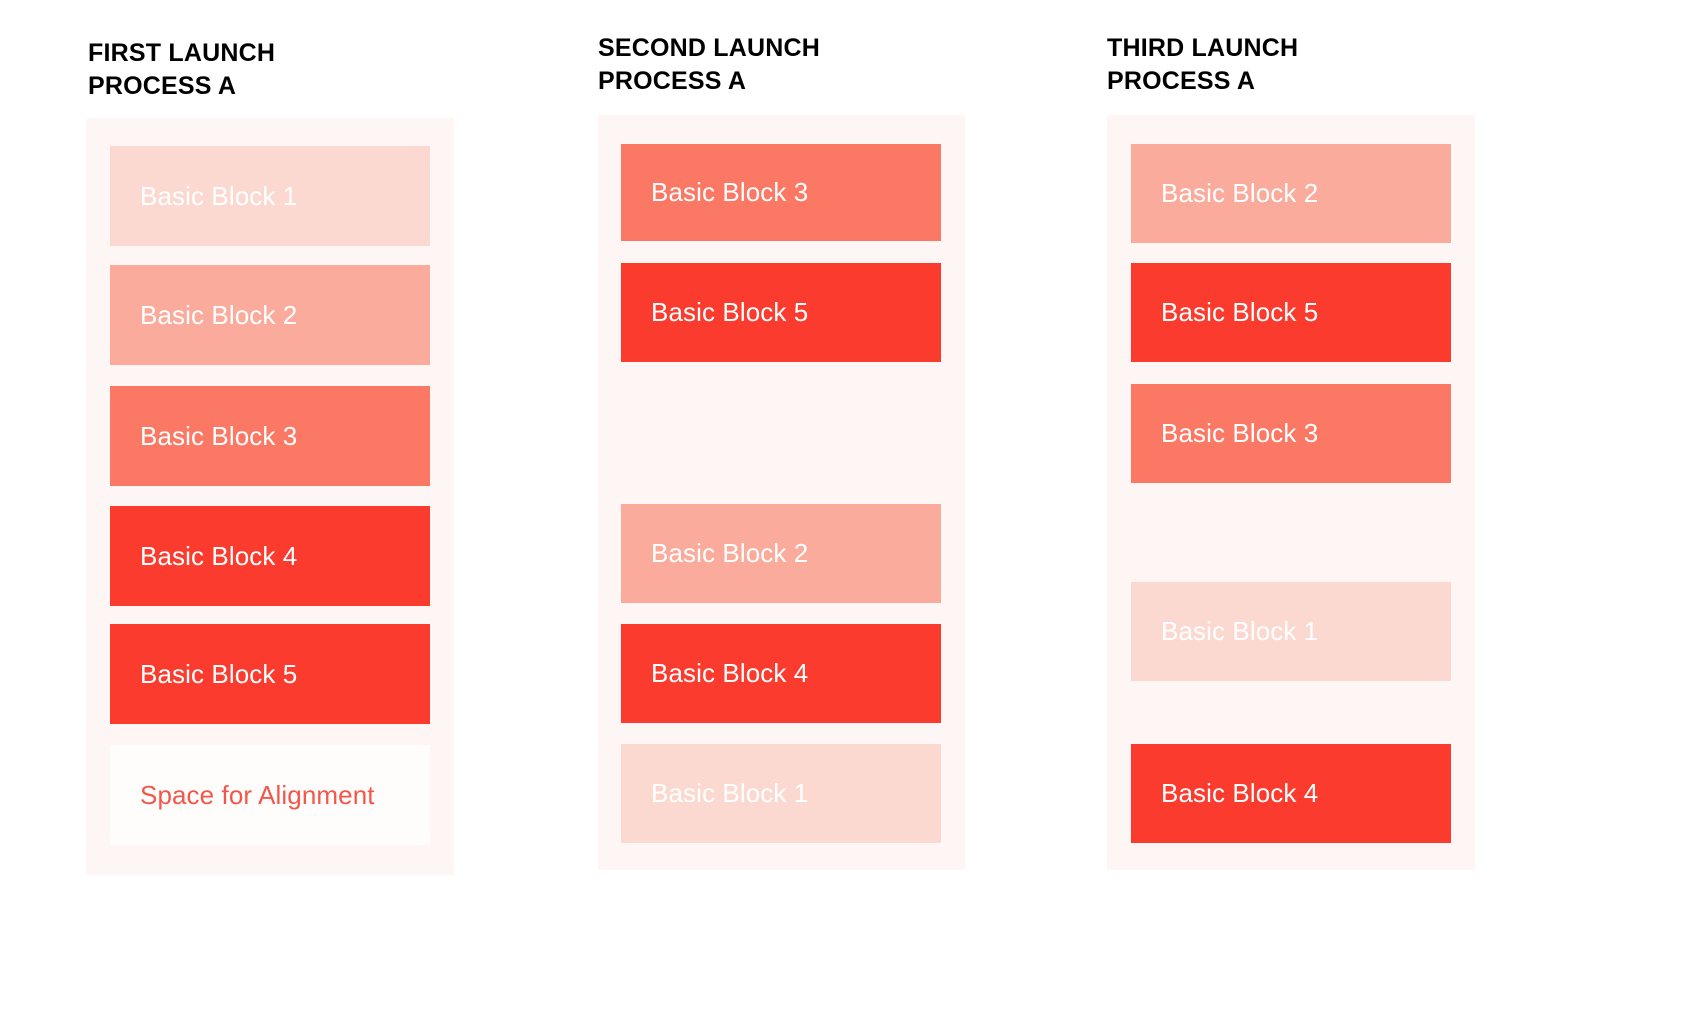 The width and height of the screenshot is (1688, 1016). Describe the element at coordinates (182, 69) in the screenshot. I see `column-title-first-launch: FIRST LAUNCH PROCESS A` at that location.